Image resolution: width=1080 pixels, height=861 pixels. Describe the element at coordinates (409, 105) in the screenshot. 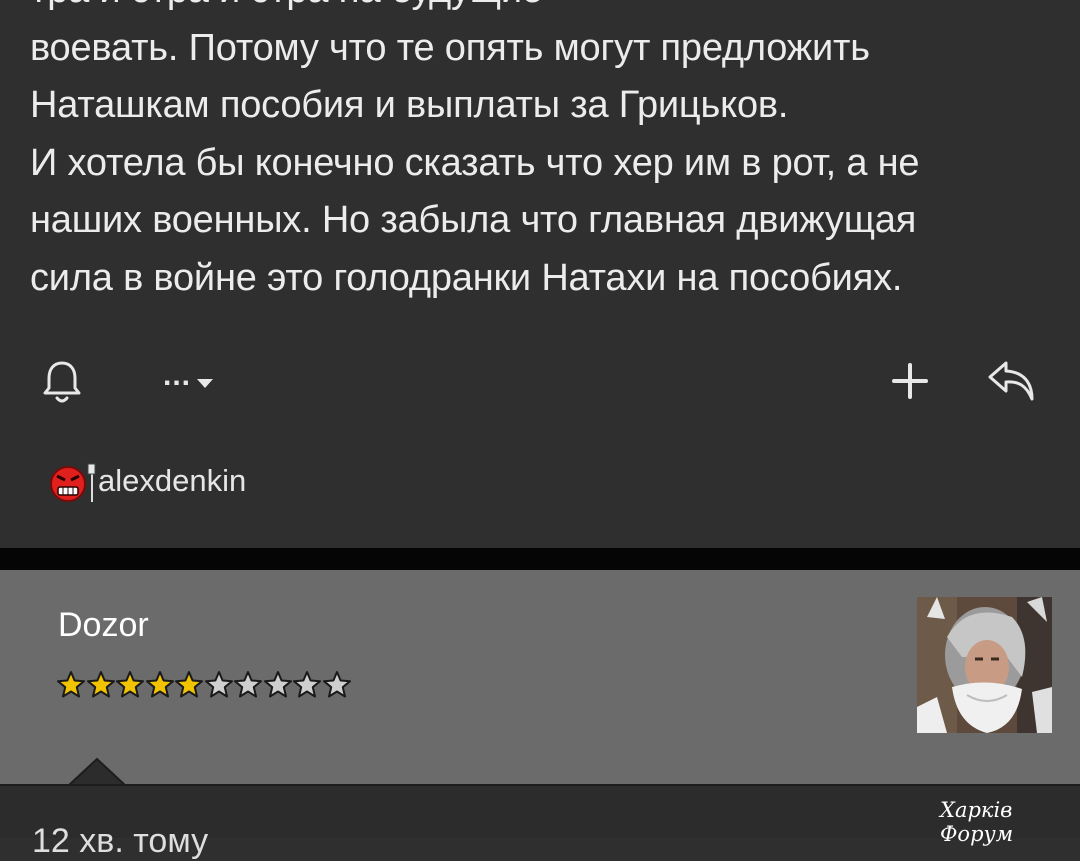

I see `post-text-line: Наташкам пособия и выплаты за Грицьков.` at that location.